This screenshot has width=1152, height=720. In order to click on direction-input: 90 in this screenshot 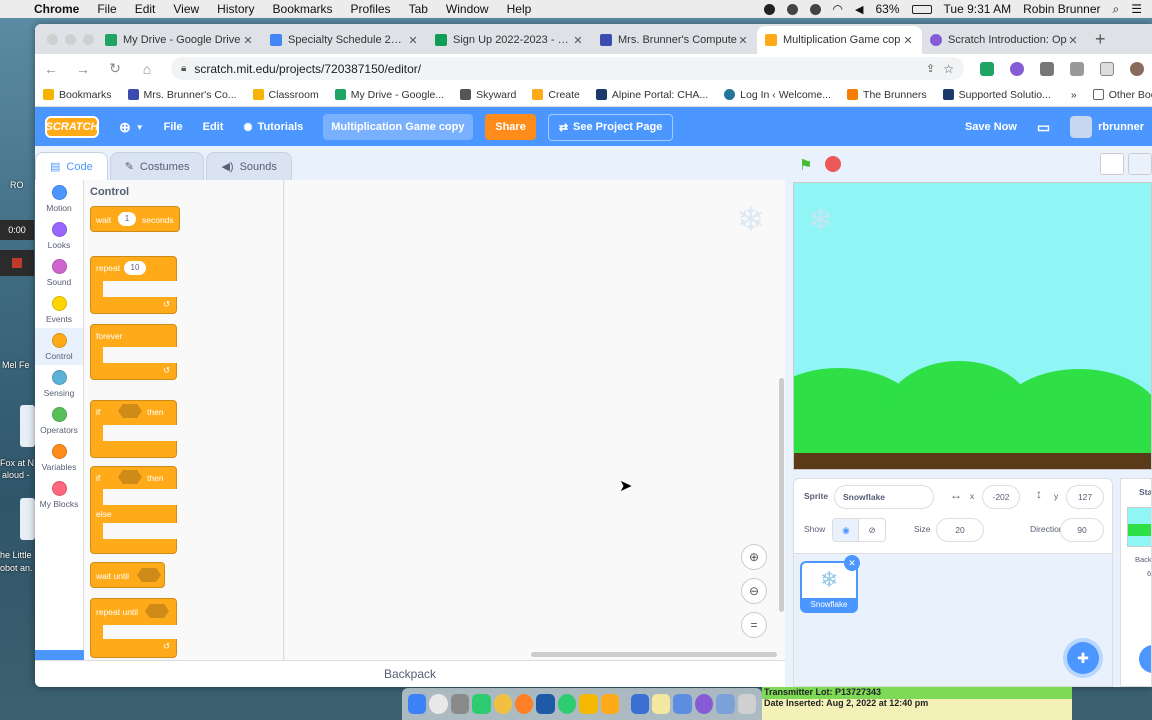, I will do `click(1082, 530)`.